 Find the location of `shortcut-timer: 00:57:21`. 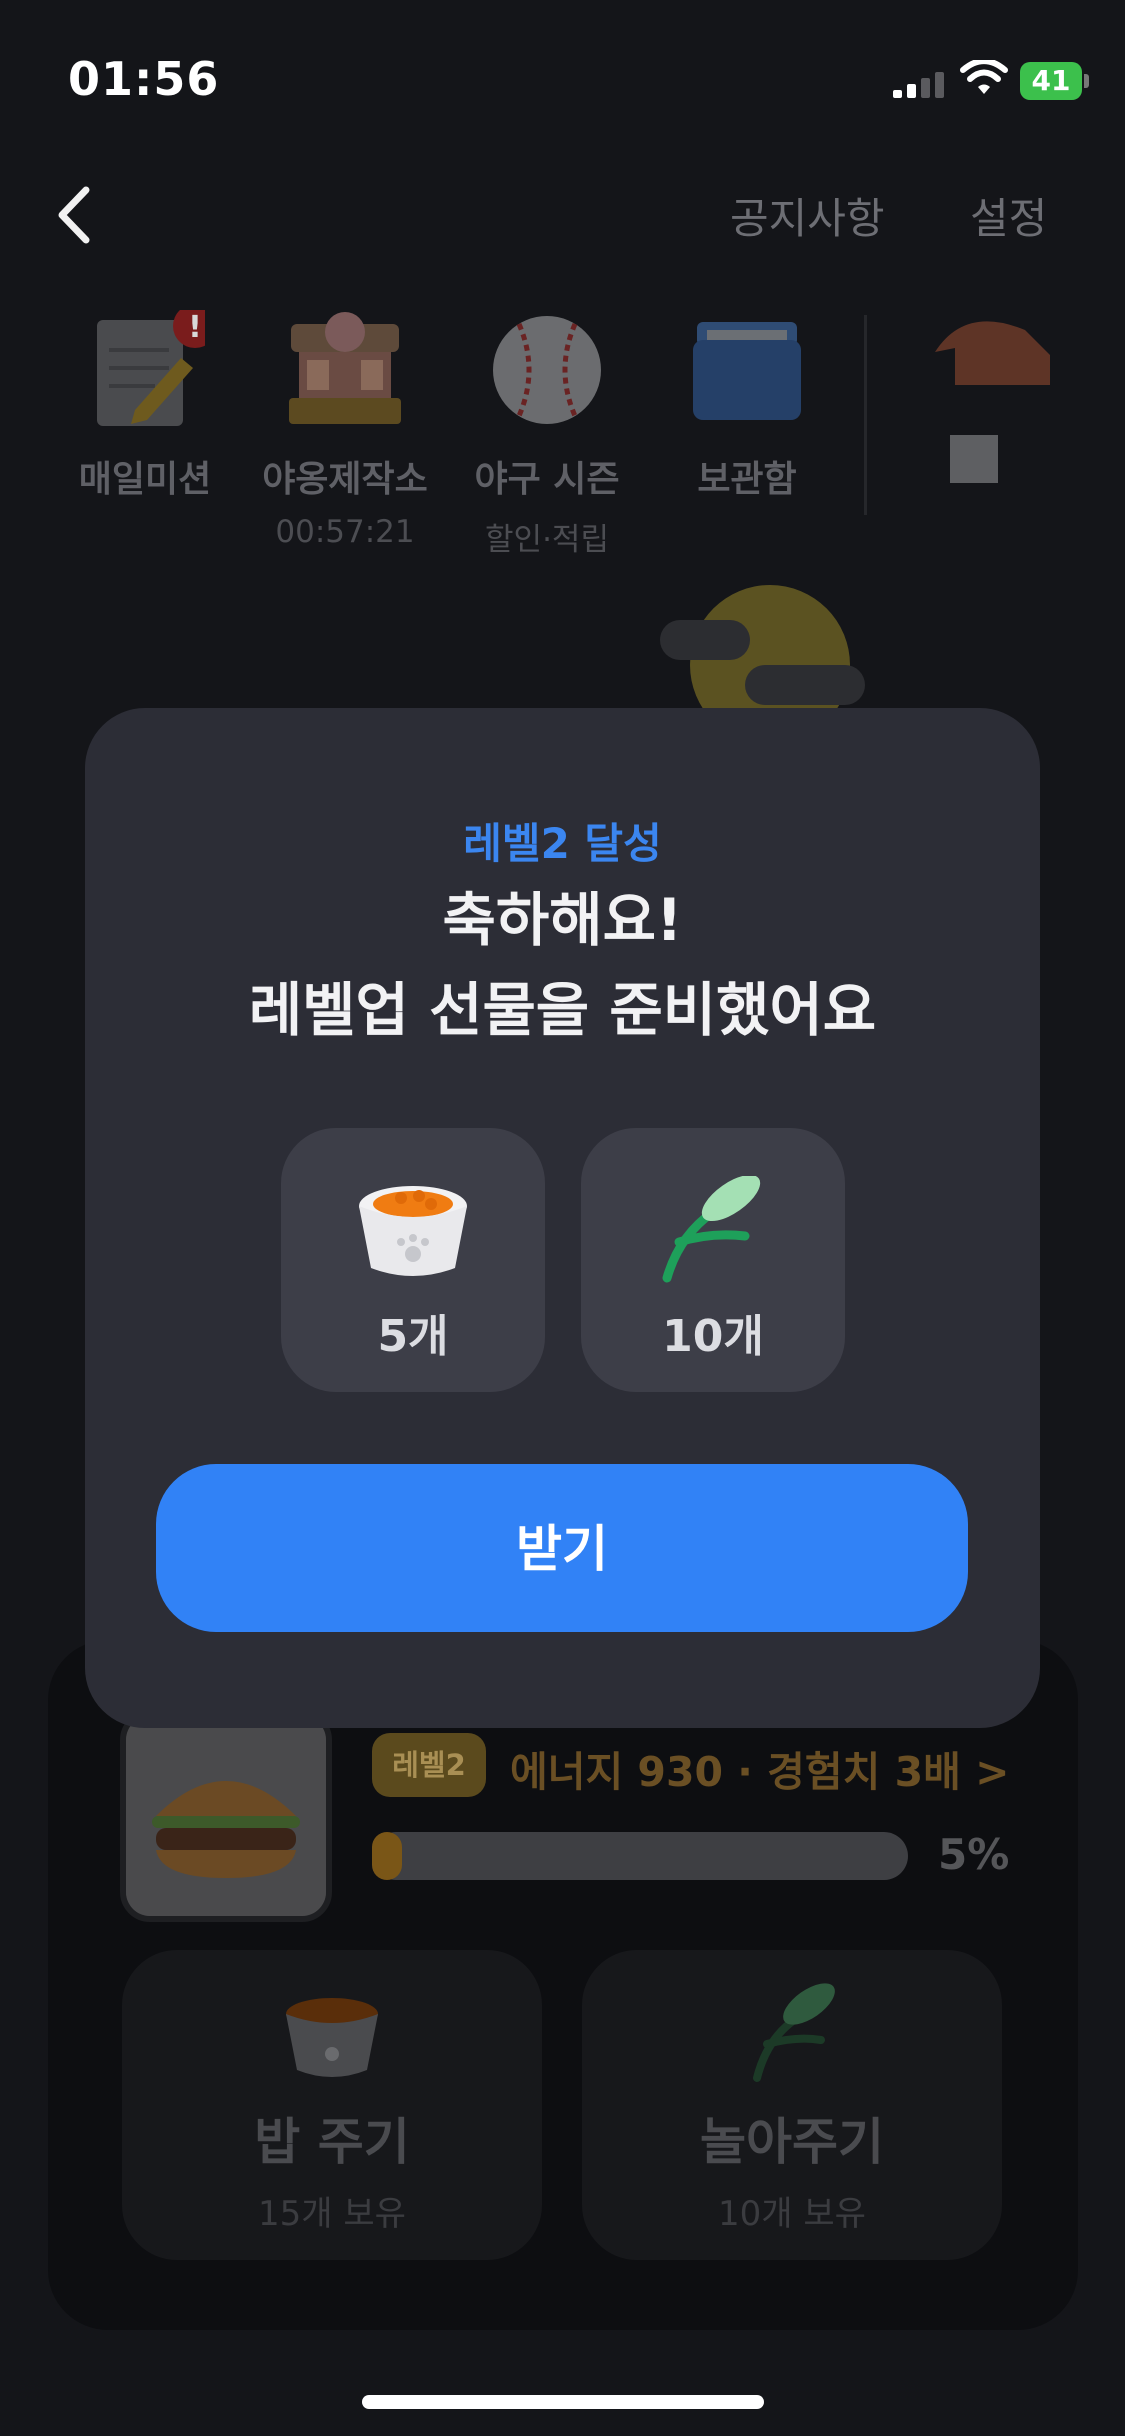

shortcut-timer: 00:57:21 is located at coordinates (345, 532).